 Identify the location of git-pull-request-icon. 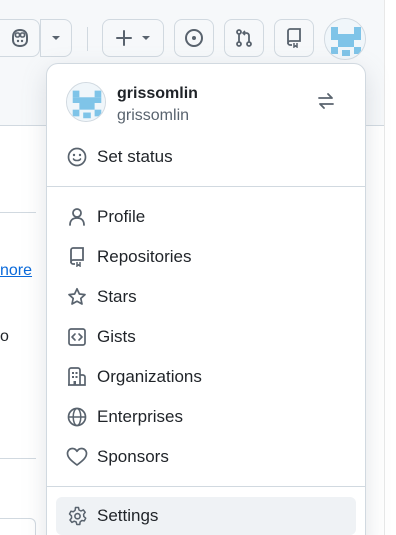
(244, 38).